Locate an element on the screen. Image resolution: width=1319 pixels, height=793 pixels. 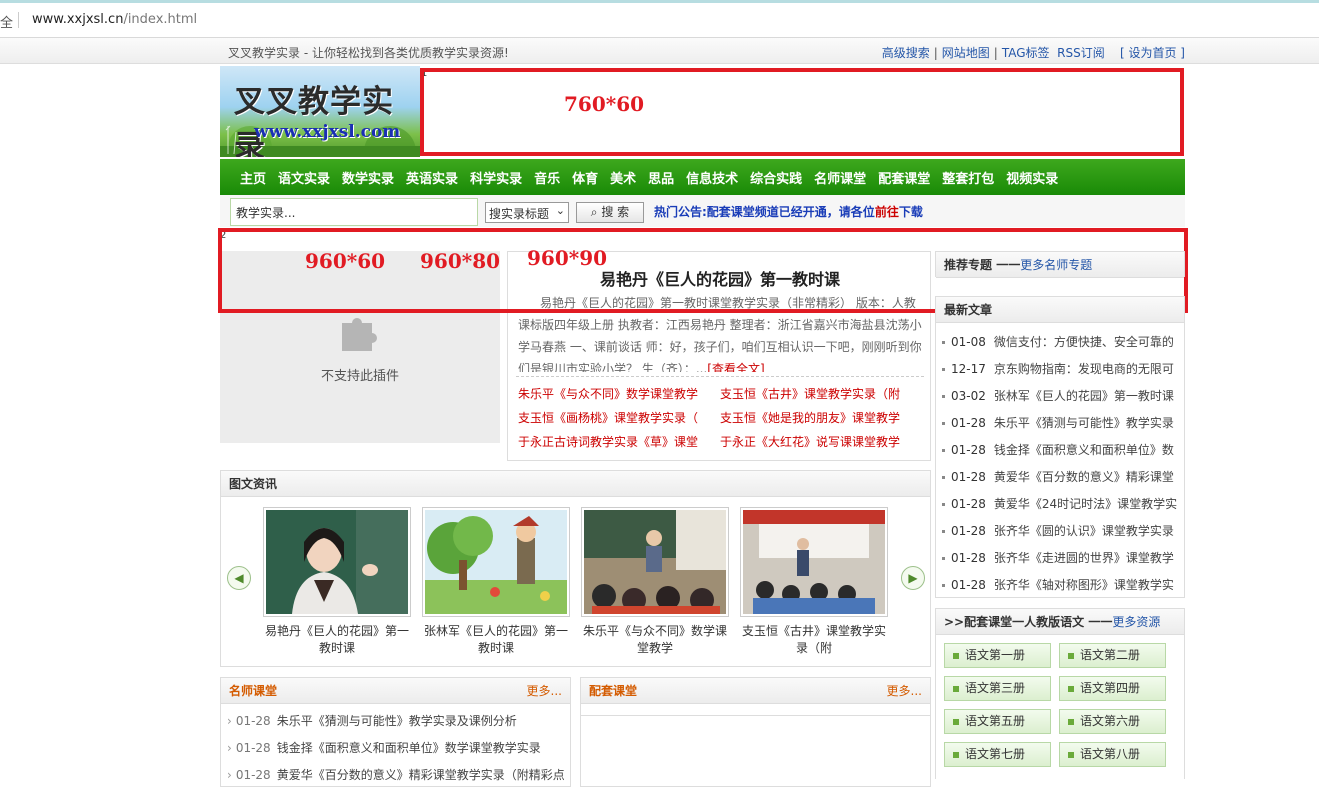
list-item: › 01-28 黄爱华《百分数的意义》精彩课堂教学实录（附精彩点 is located at coordinates (395, 775).